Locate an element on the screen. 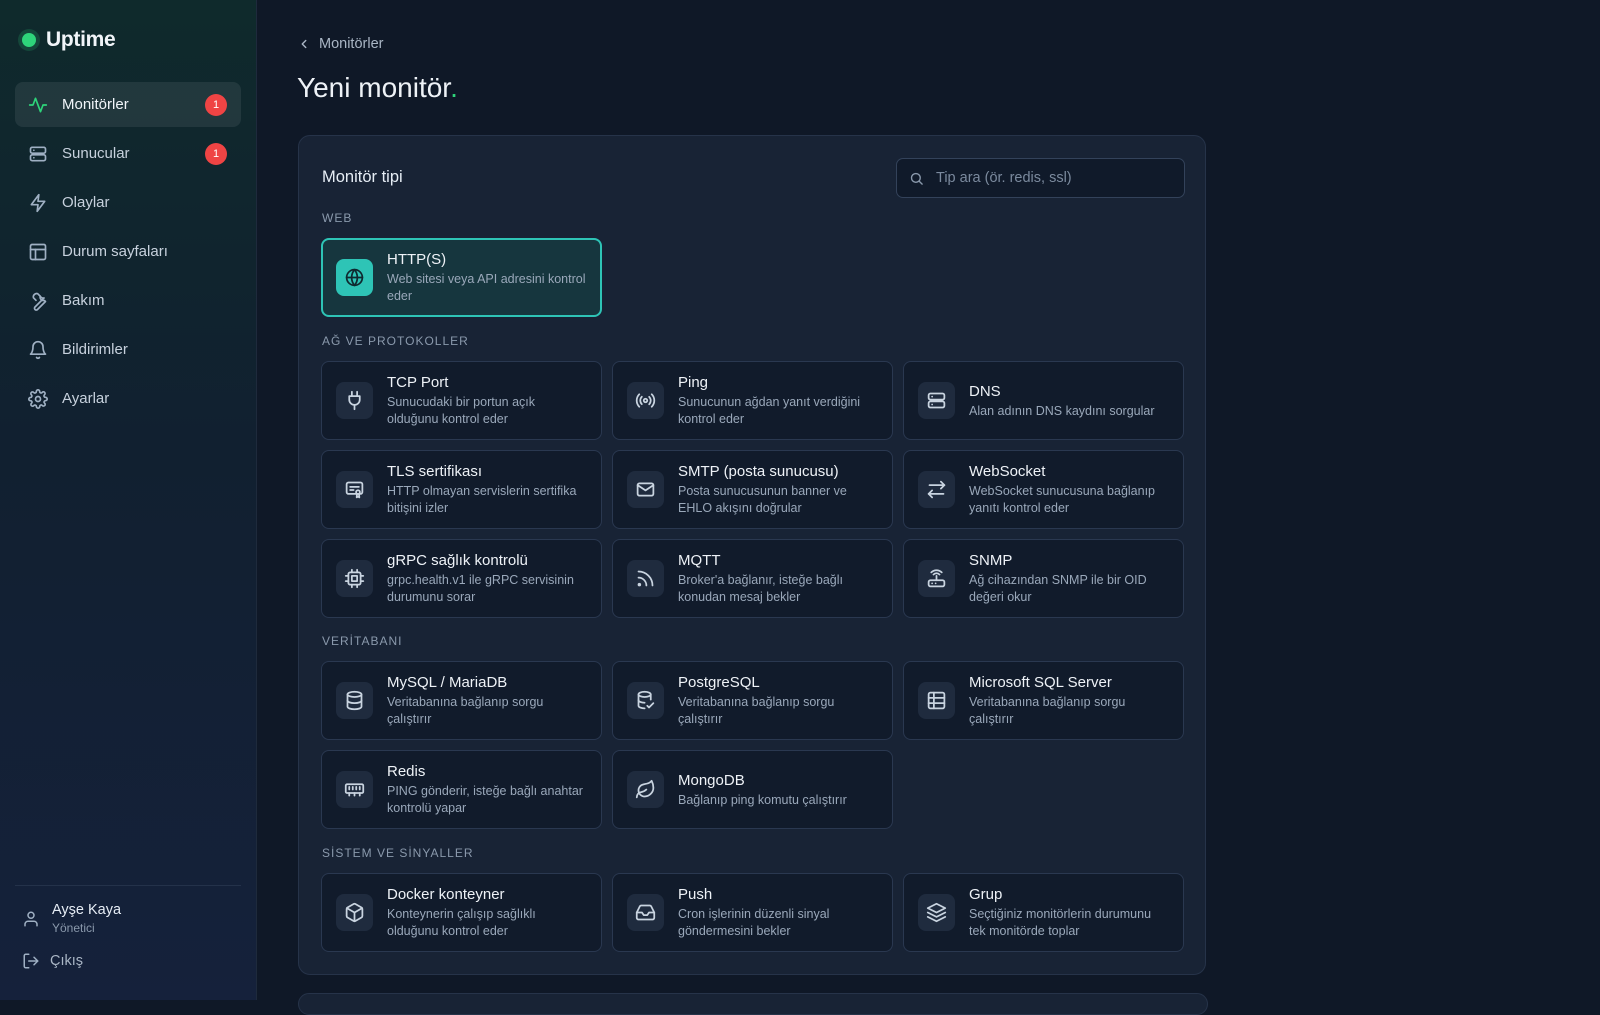  brand: Uptime is located at coordinates (69, 40).